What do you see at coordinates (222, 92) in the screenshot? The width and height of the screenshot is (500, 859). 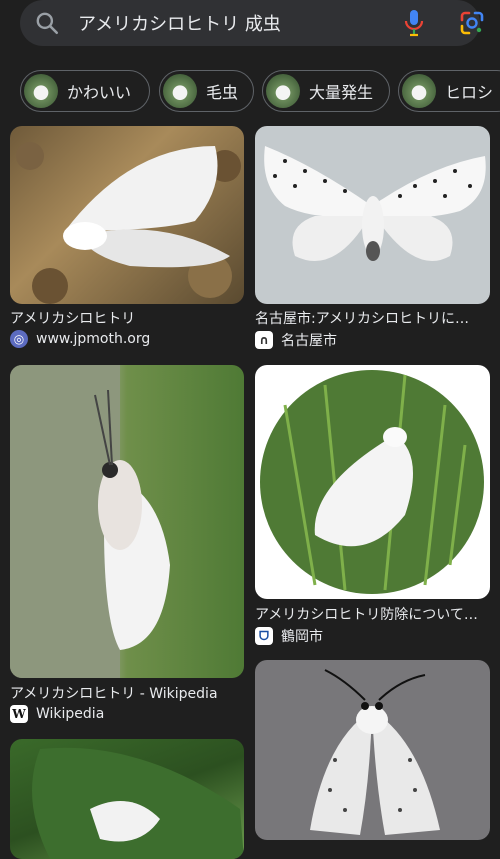 I see `chip-label: 毛虫` at bounding box center [222, 92].